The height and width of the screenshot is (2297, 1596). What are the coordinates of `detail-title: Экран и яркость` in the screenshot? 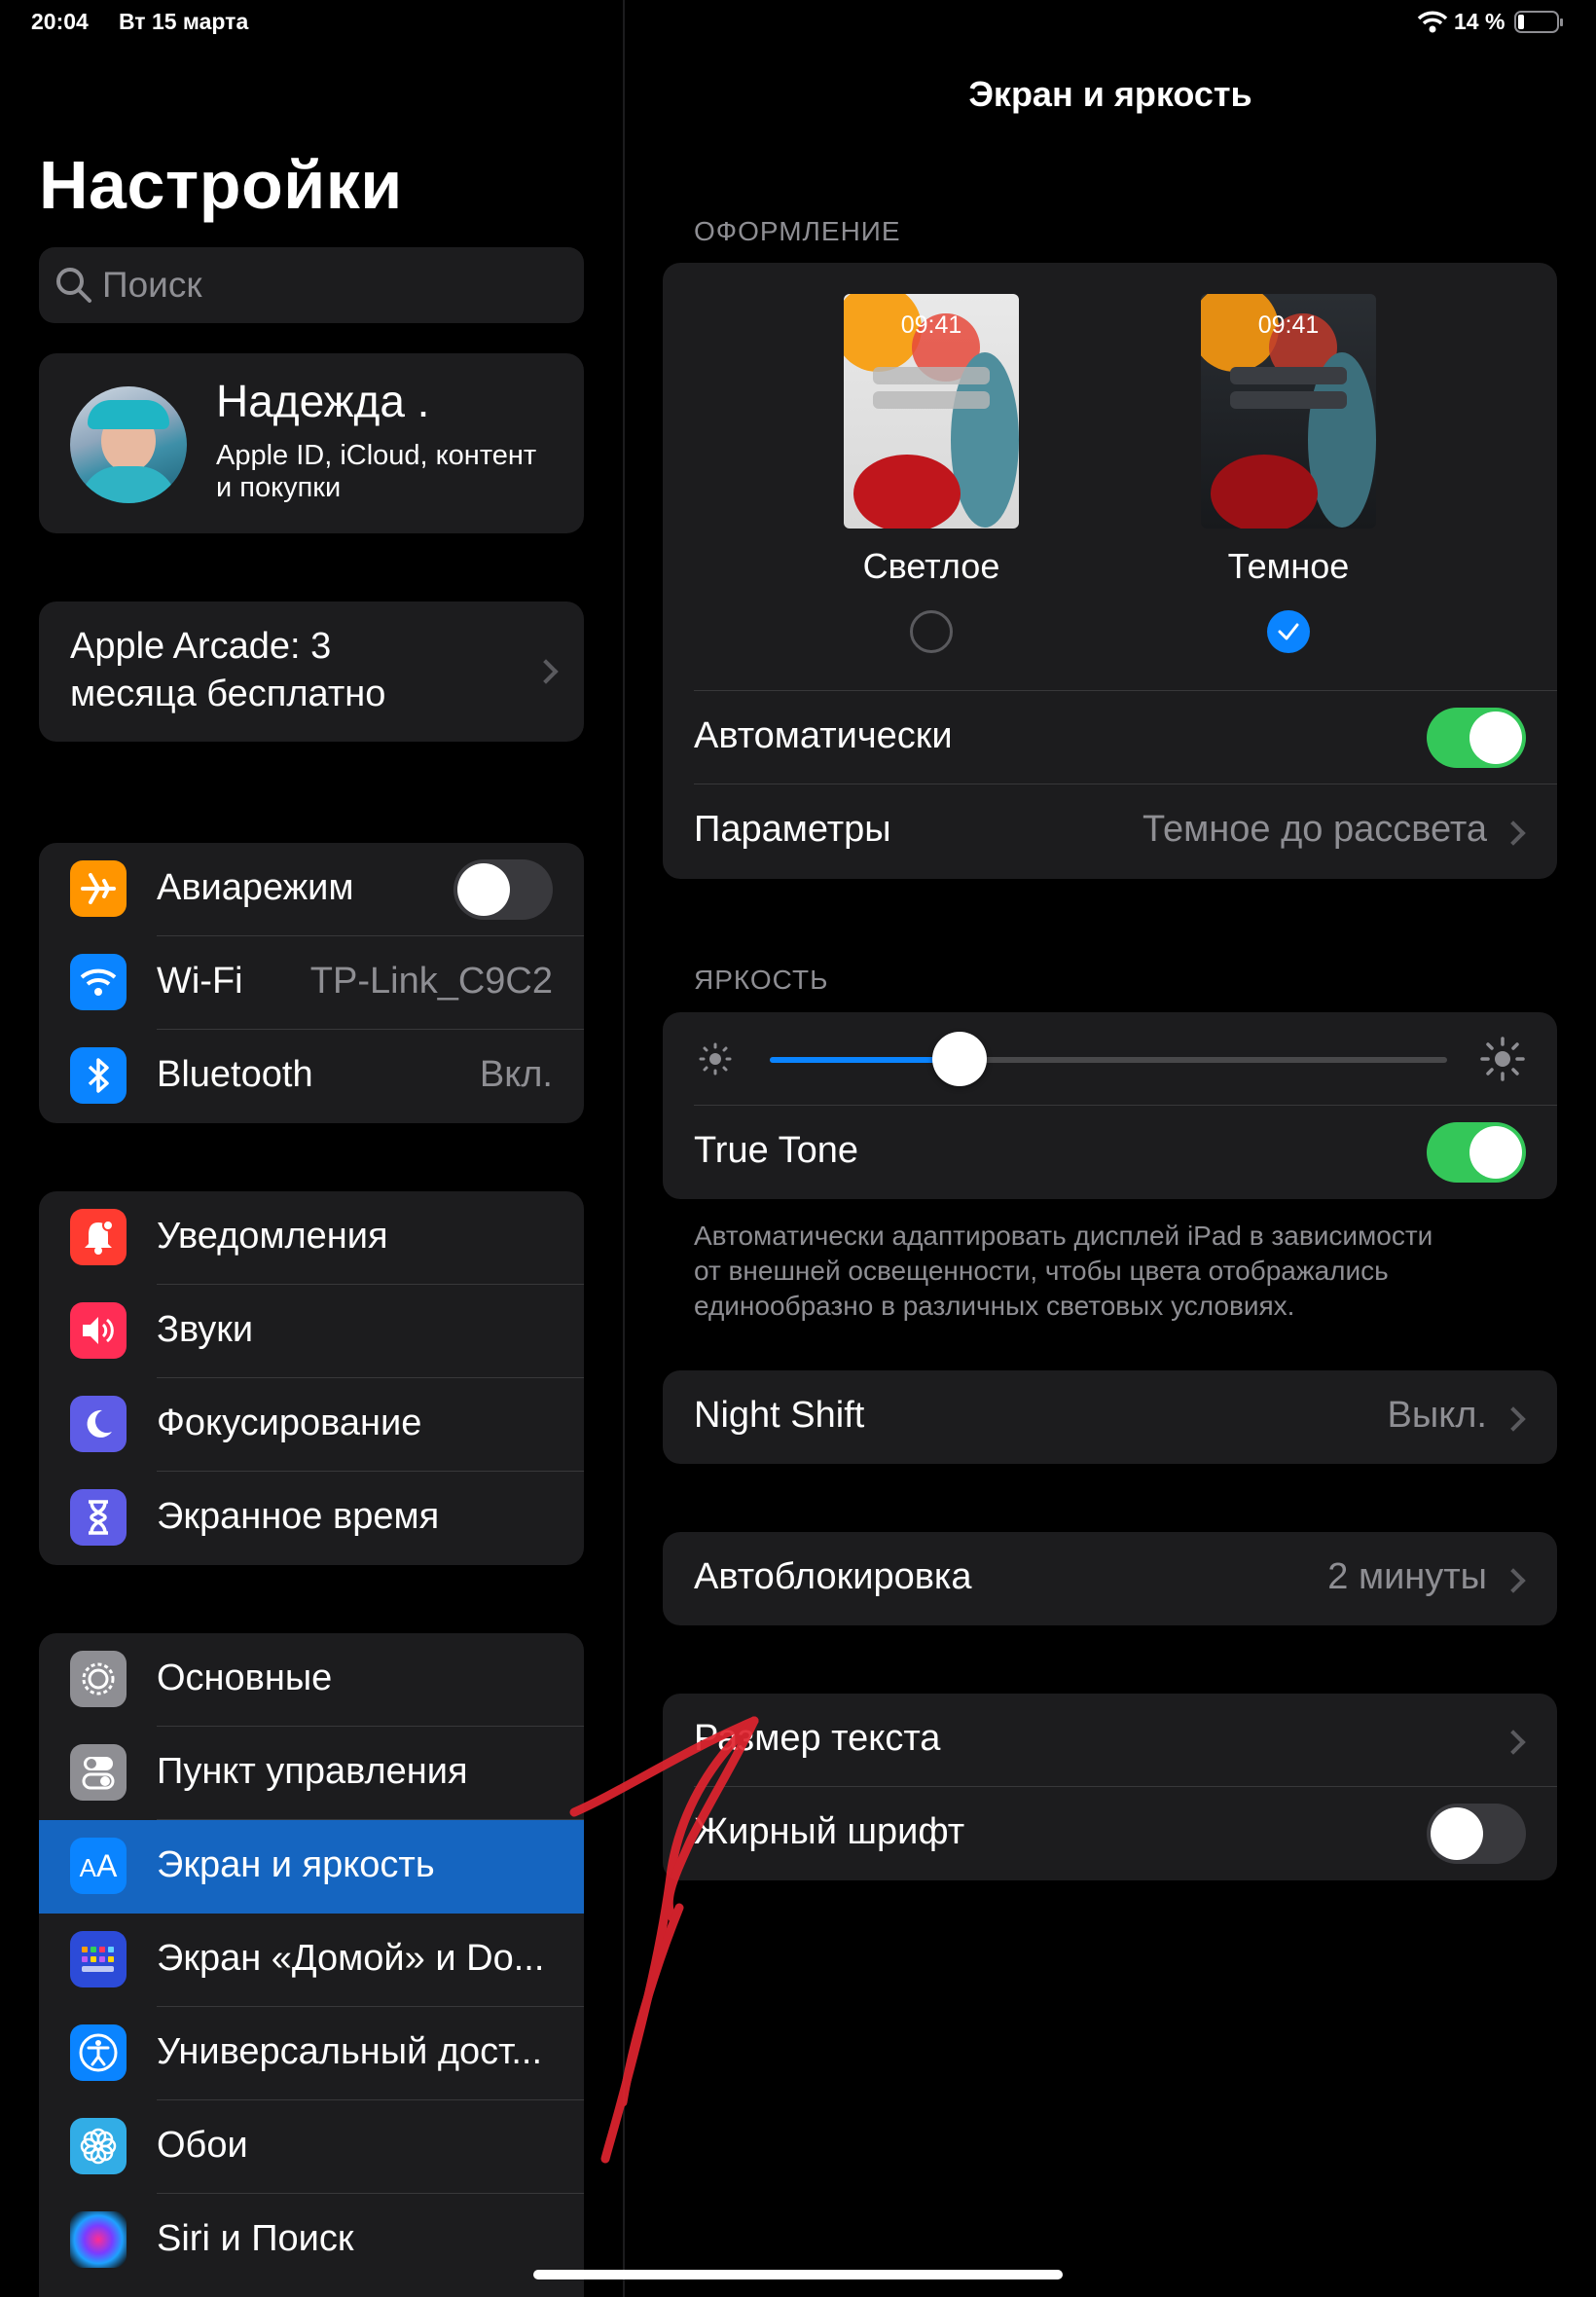 It's located at (1110, 94).